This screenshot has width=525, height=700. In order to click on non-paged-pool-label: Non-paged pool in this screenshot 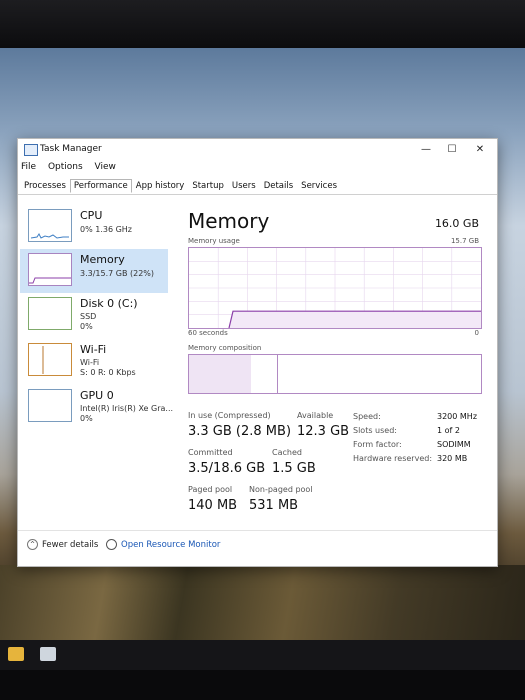, I will do `click(281, 489)`.